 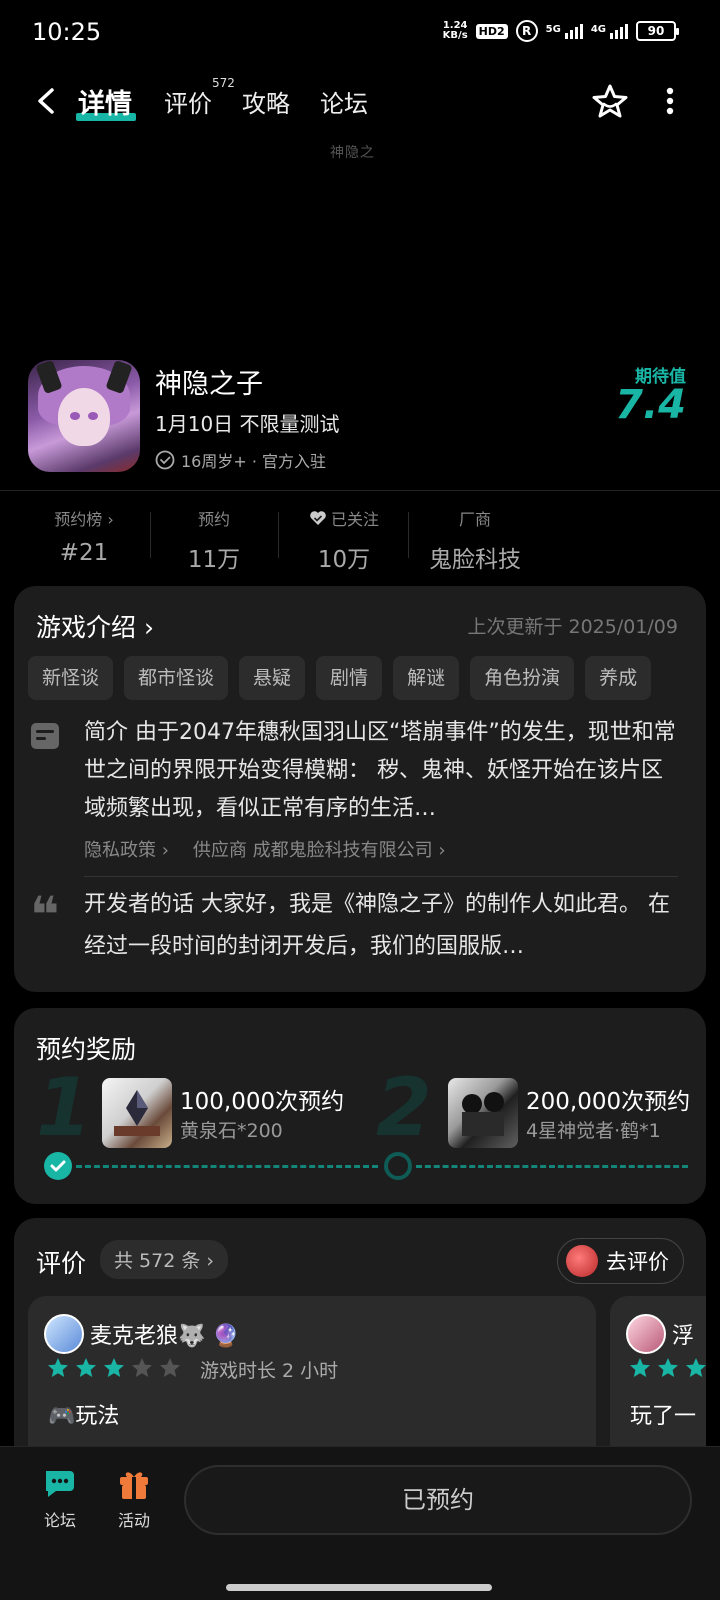 I want to click on status-time: 10:25, so click(x=67, y=32).